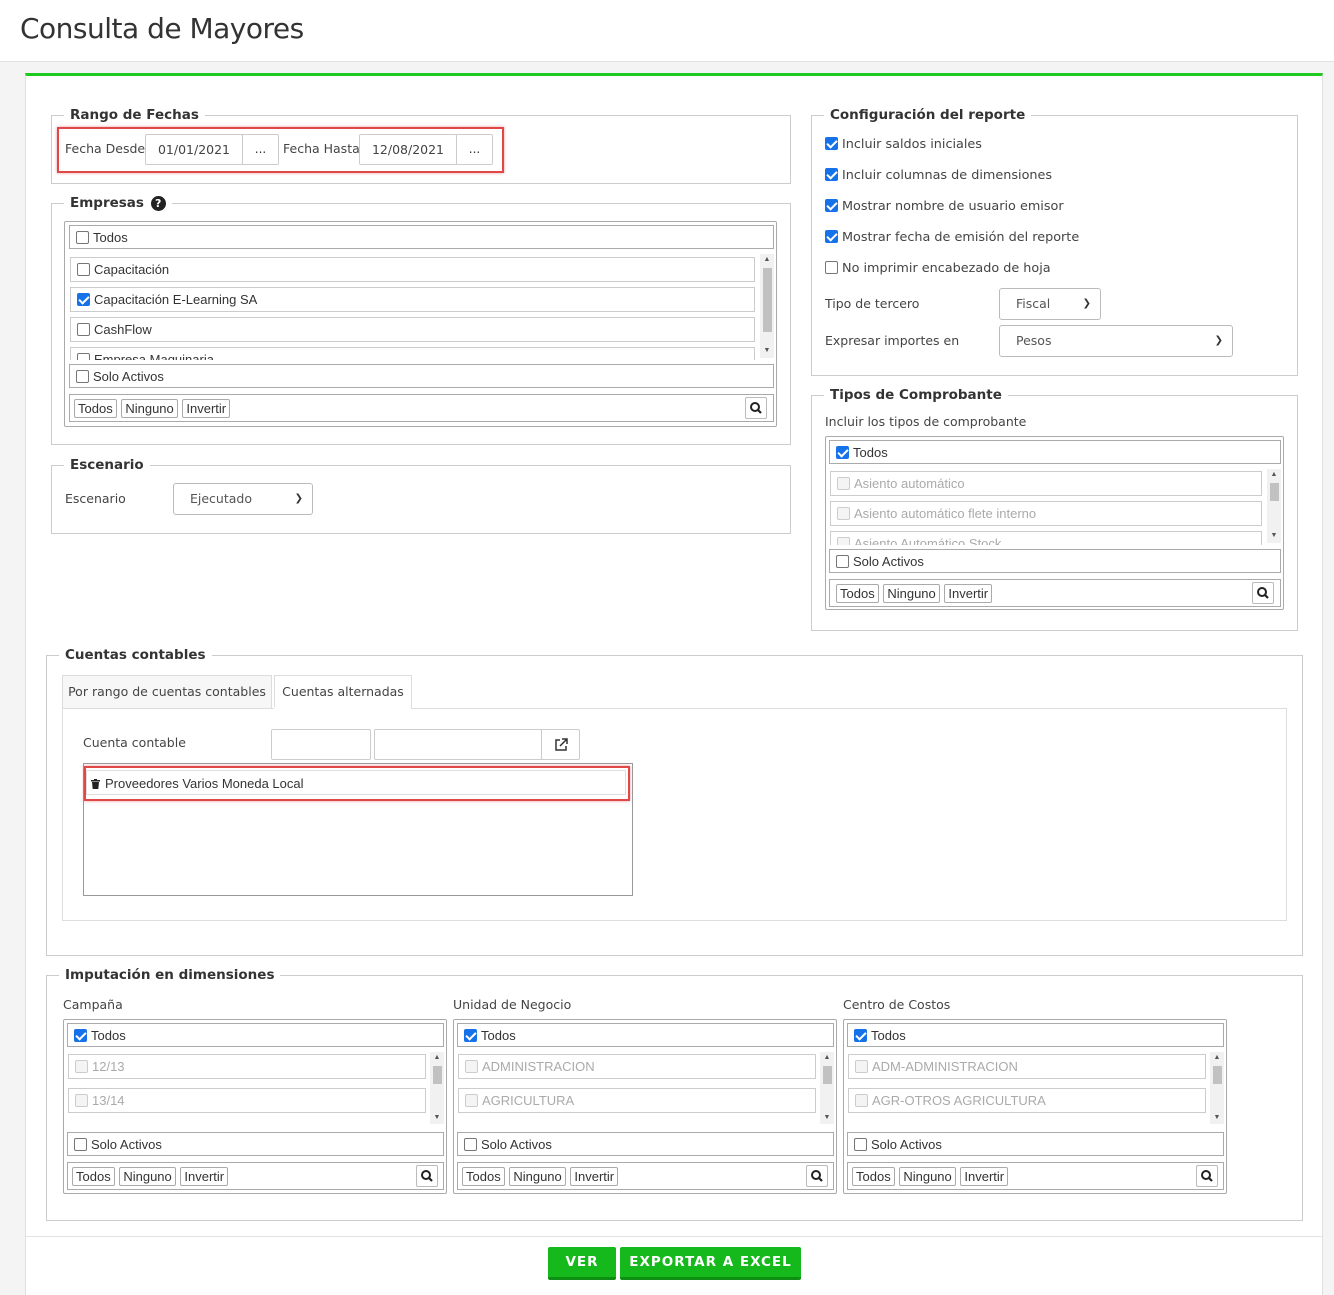  Describe the element at coordinates (243, 499) in the screenshot. I see `escenario-select: Ejecutado ❯` at that location.